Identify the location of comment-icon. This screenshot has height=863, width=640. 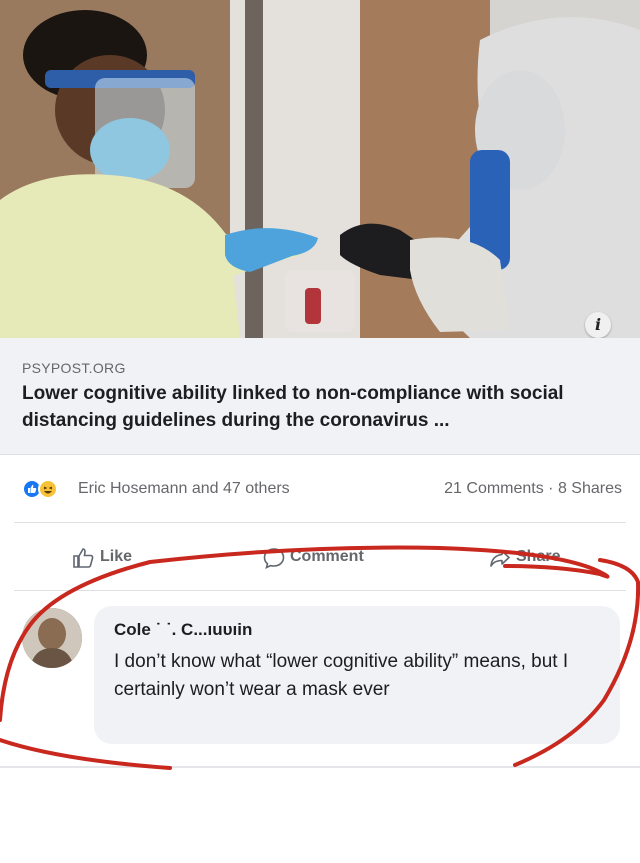
(274, 558).